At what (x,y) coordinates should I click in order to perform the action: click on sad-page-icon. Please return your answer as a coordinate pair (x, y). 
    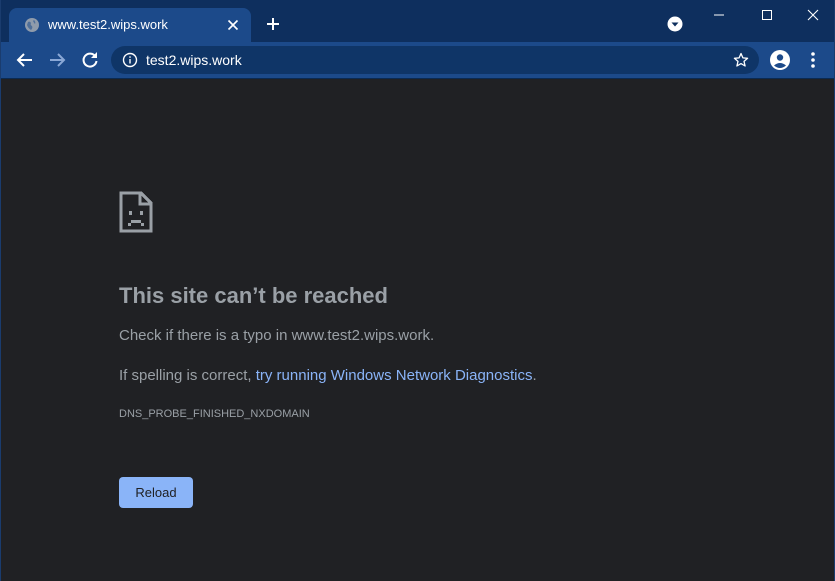
    Looking at the image, I should click on (136, 212).